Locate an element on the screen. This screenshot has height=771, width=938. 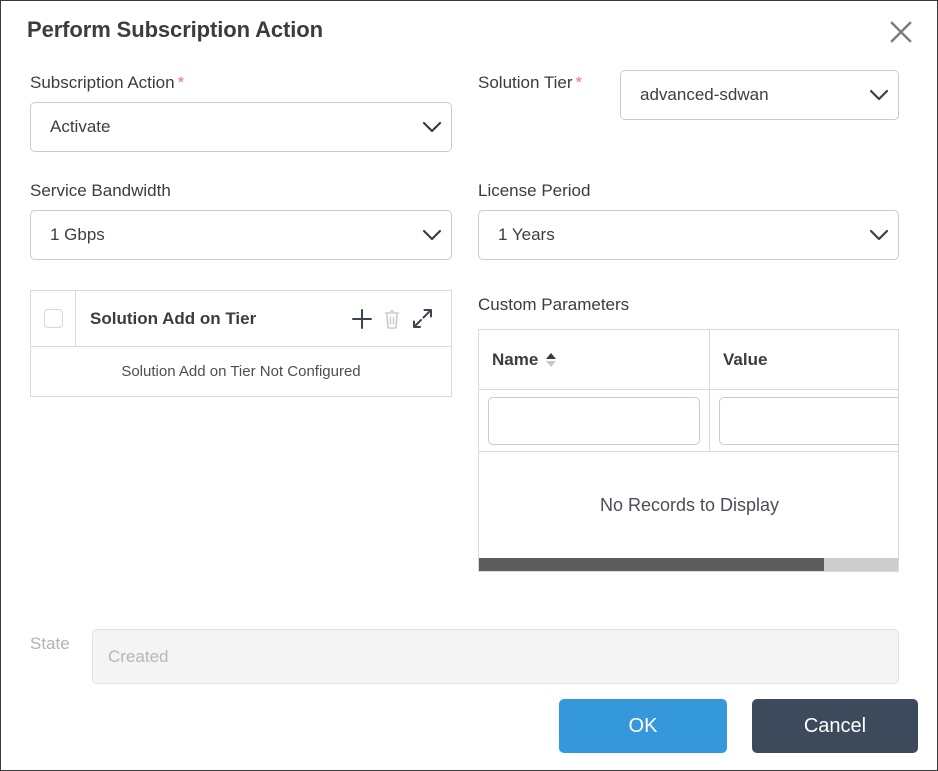
custom-parameters-header-row: Name Value is located at coordinates (688, 360).